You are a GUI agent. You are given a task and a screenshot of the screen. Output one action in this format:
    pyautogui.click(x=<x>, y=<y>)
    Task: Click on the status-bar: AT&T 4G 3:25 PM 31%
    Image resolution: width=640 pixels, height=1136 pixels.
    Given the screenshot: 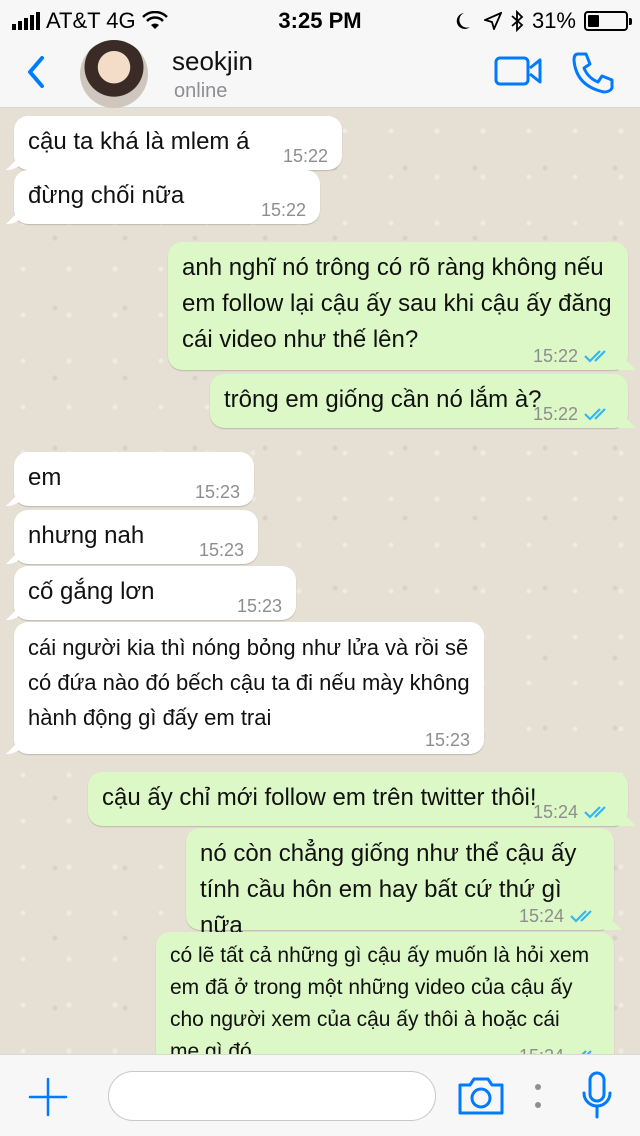 What is the action you would take?
    pyautogui.click(x=320, y=20)
    